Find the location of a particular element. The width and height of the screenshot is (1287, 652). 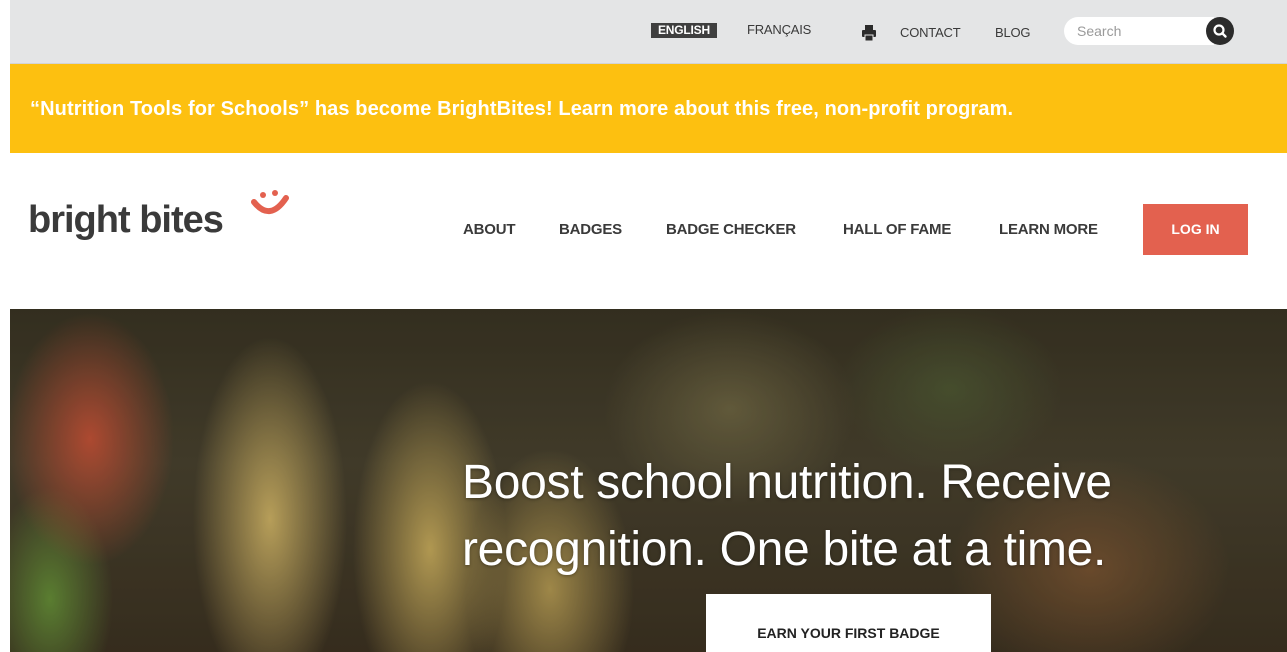

search-button is located at coordinates (1220, 31).